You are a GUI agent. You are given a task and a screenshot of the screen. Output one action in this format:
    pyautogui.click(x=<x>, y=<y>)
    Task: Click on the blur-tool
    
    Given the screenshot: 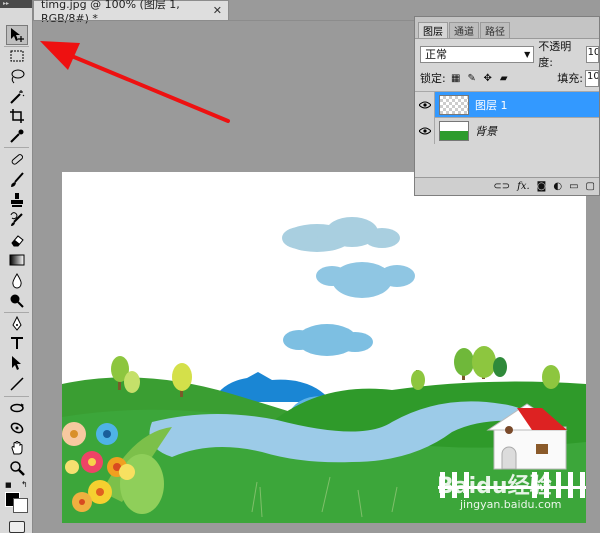 What is the action you would take?
    pyautogui.click(x=17, y=281)
    